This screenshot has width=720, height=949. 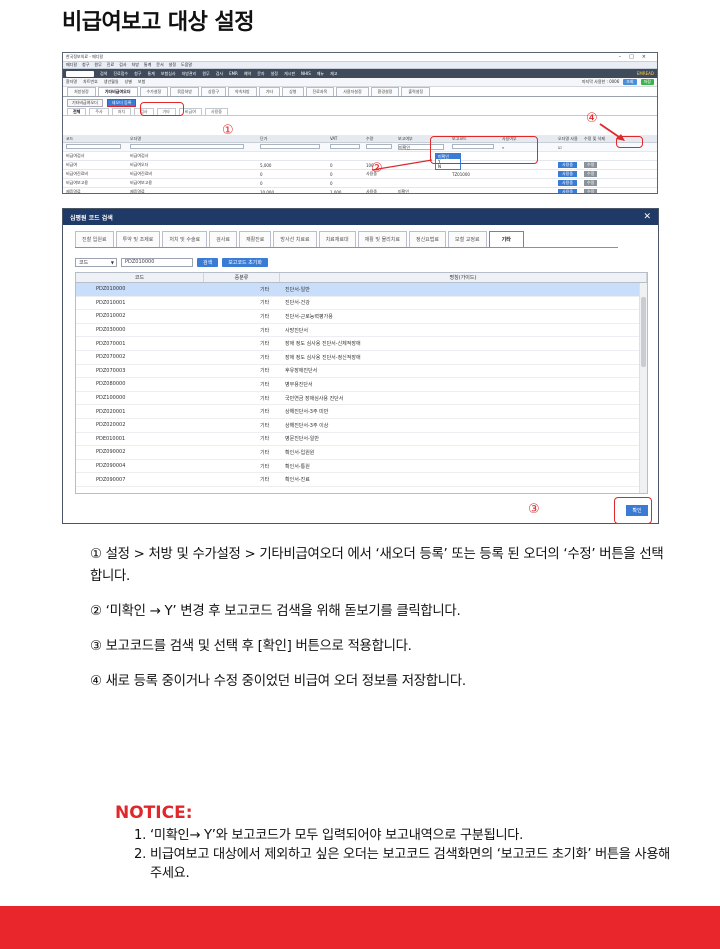 What do you see at coordinates (297, 480) in the screenshot?
I see `table-cell: 확인서-진료` at bounding box center [297, 480].